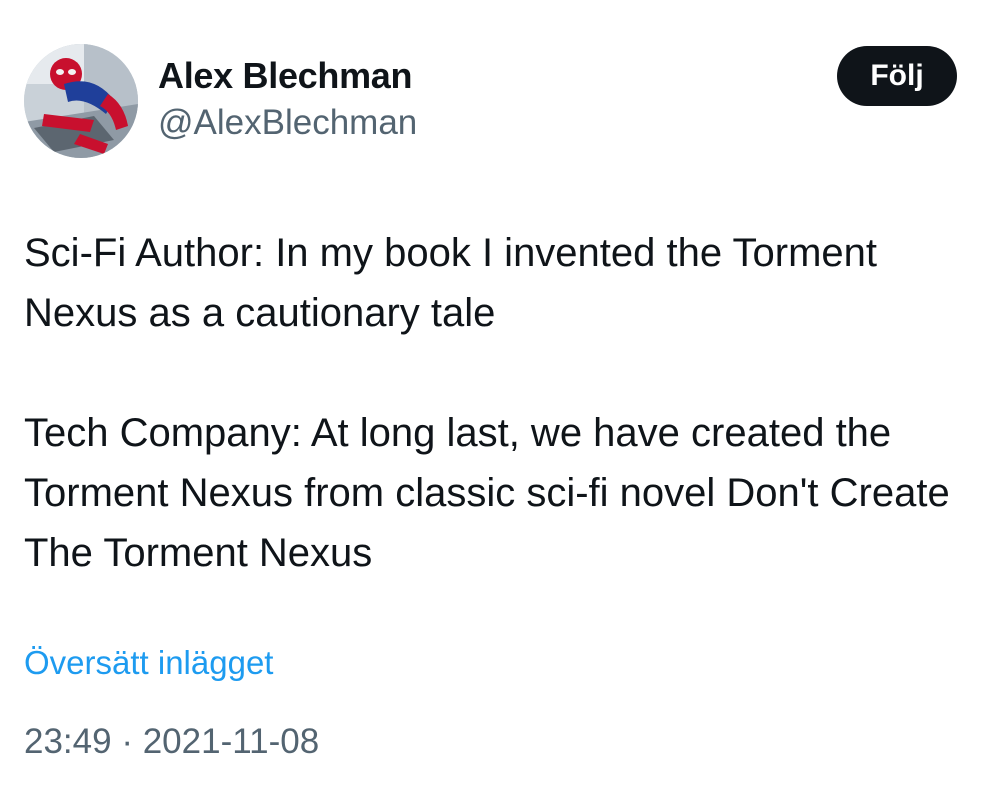 The width and height of the screenshot is (1000, 793). What do you see at coordinates (285, 76) in the screenshot?
I see `author-display-name: Alex Blechman` at bounding box center [285, 76].